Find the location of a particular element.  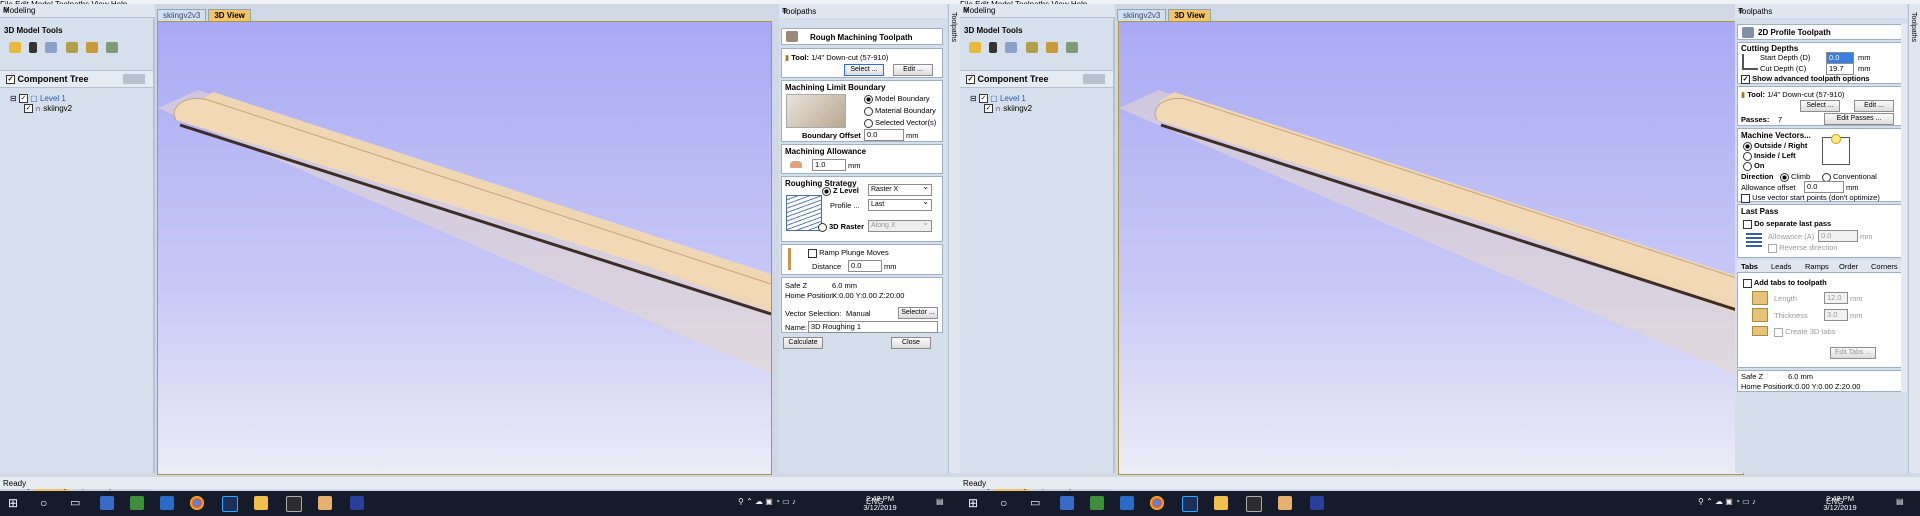

show-advanced-checkbox: ✓ is located at coordinates (1745, 79).